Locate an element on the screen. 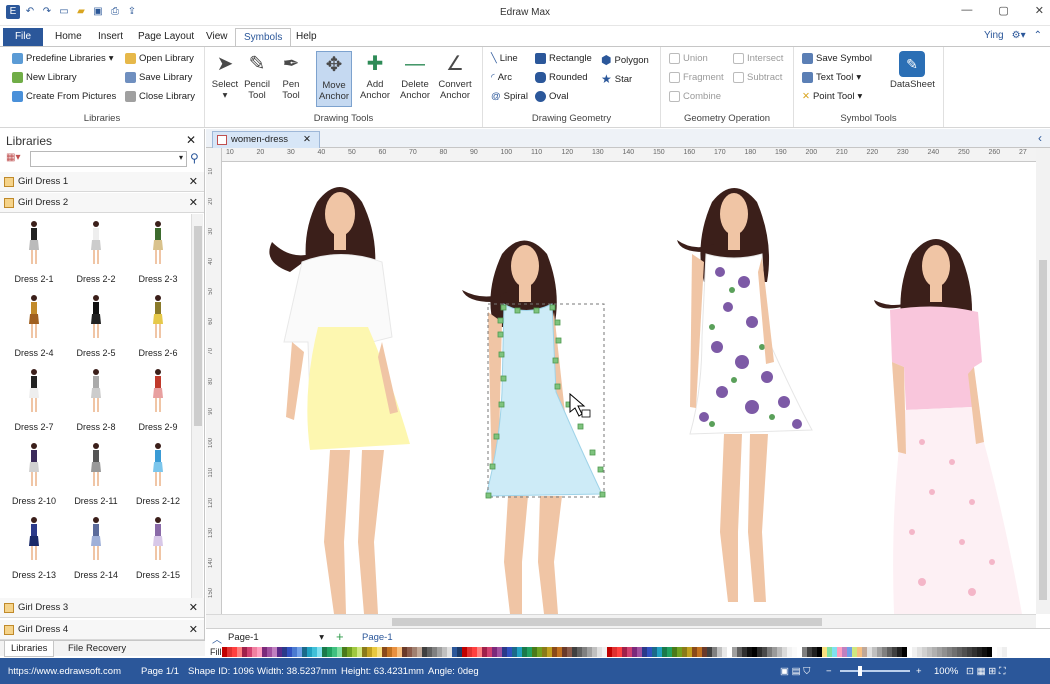 This screenshot has width=1050, height=684. union-button: Union is located at coordinates (688, 58).